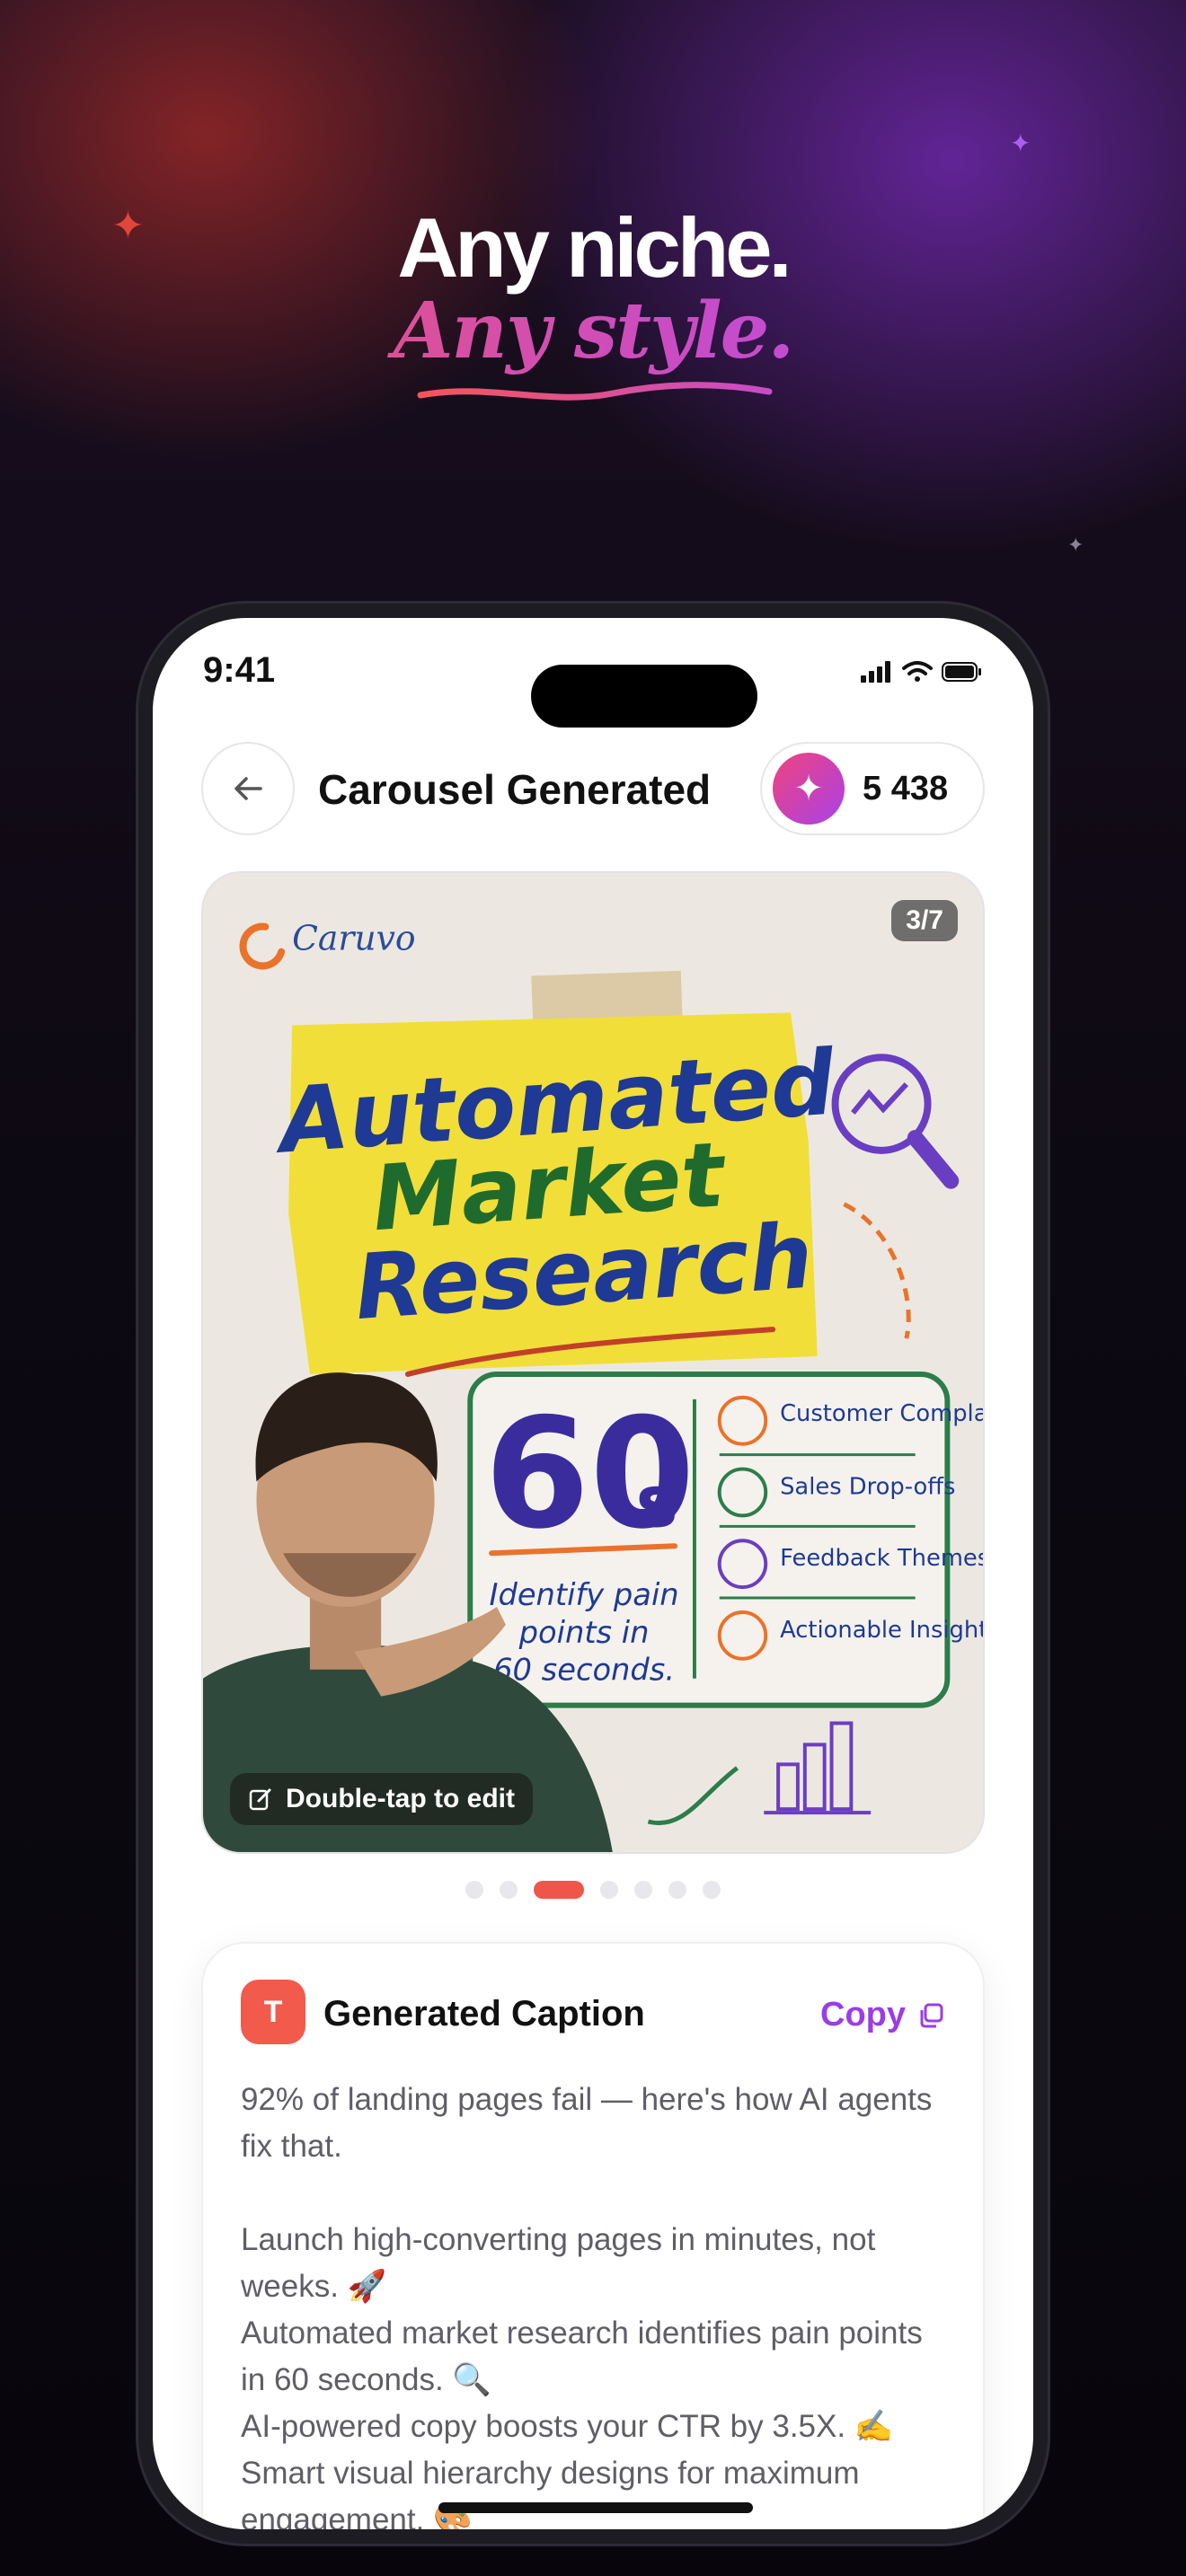  I want to click on copy-button: Copy, so click(882, 2015).